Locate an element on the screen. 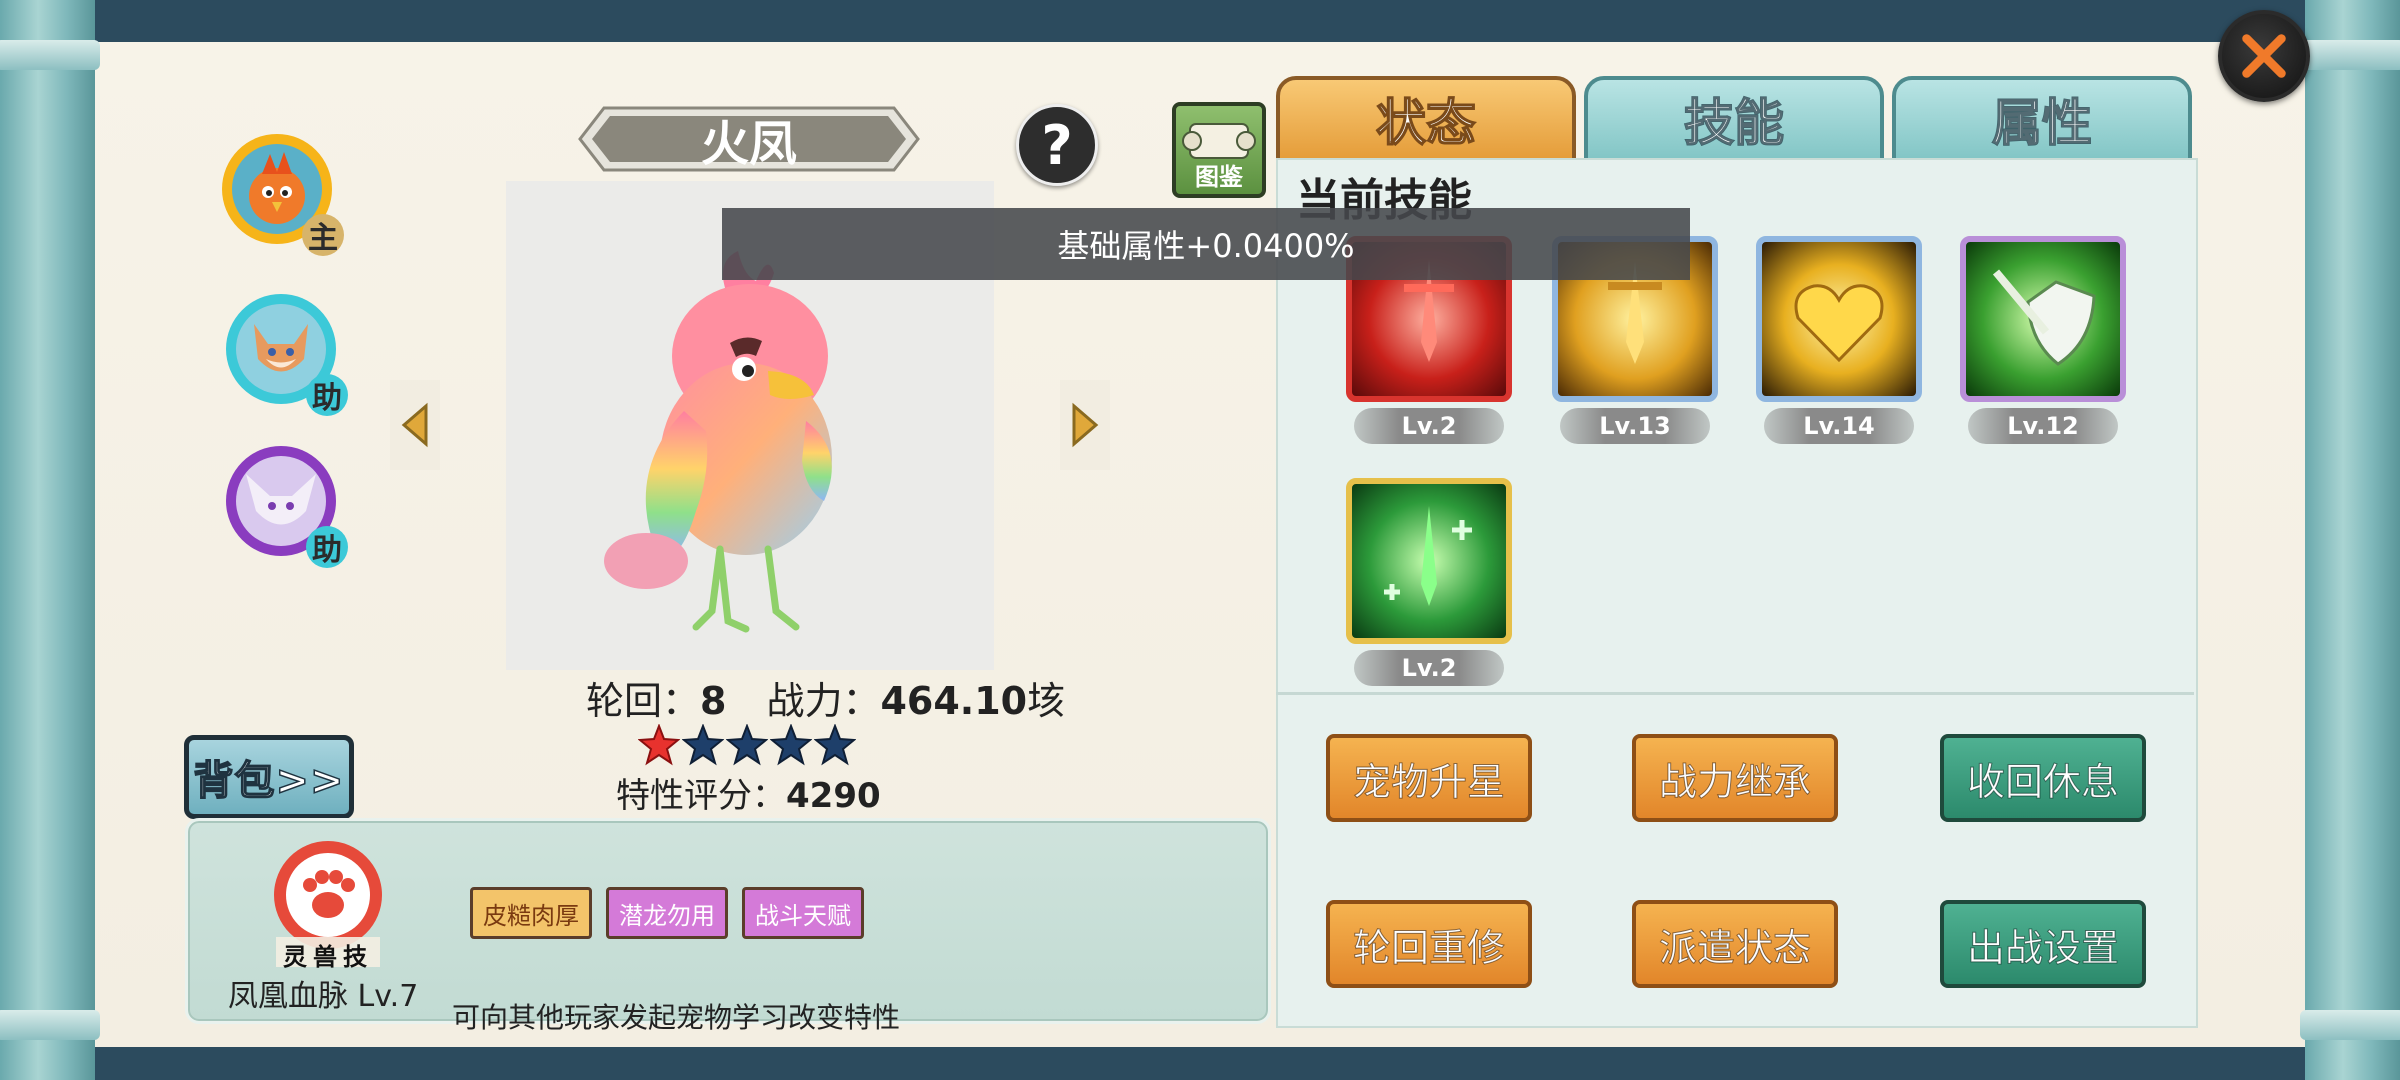 The height and width of the screenshot is (1080, 2400). skill-level: Lv.12 is located at coordinates (2043, 426).